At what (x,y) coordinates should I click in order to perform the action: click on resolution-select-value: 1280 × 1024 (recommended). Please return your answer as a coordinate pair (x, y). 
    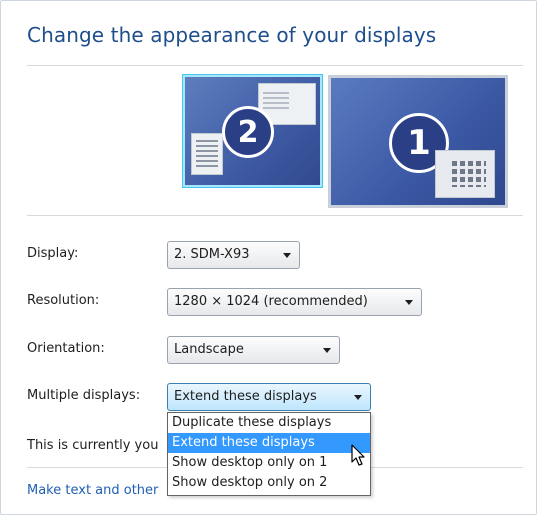
    Looking at the image, I should click on (271, 301).